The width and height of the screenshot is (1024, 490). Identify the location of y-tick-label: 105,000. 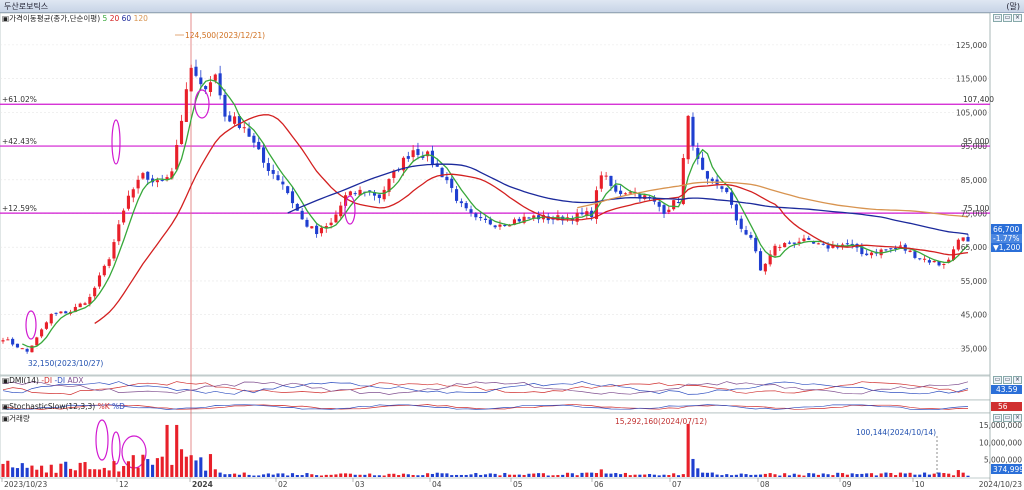
(971, 112).